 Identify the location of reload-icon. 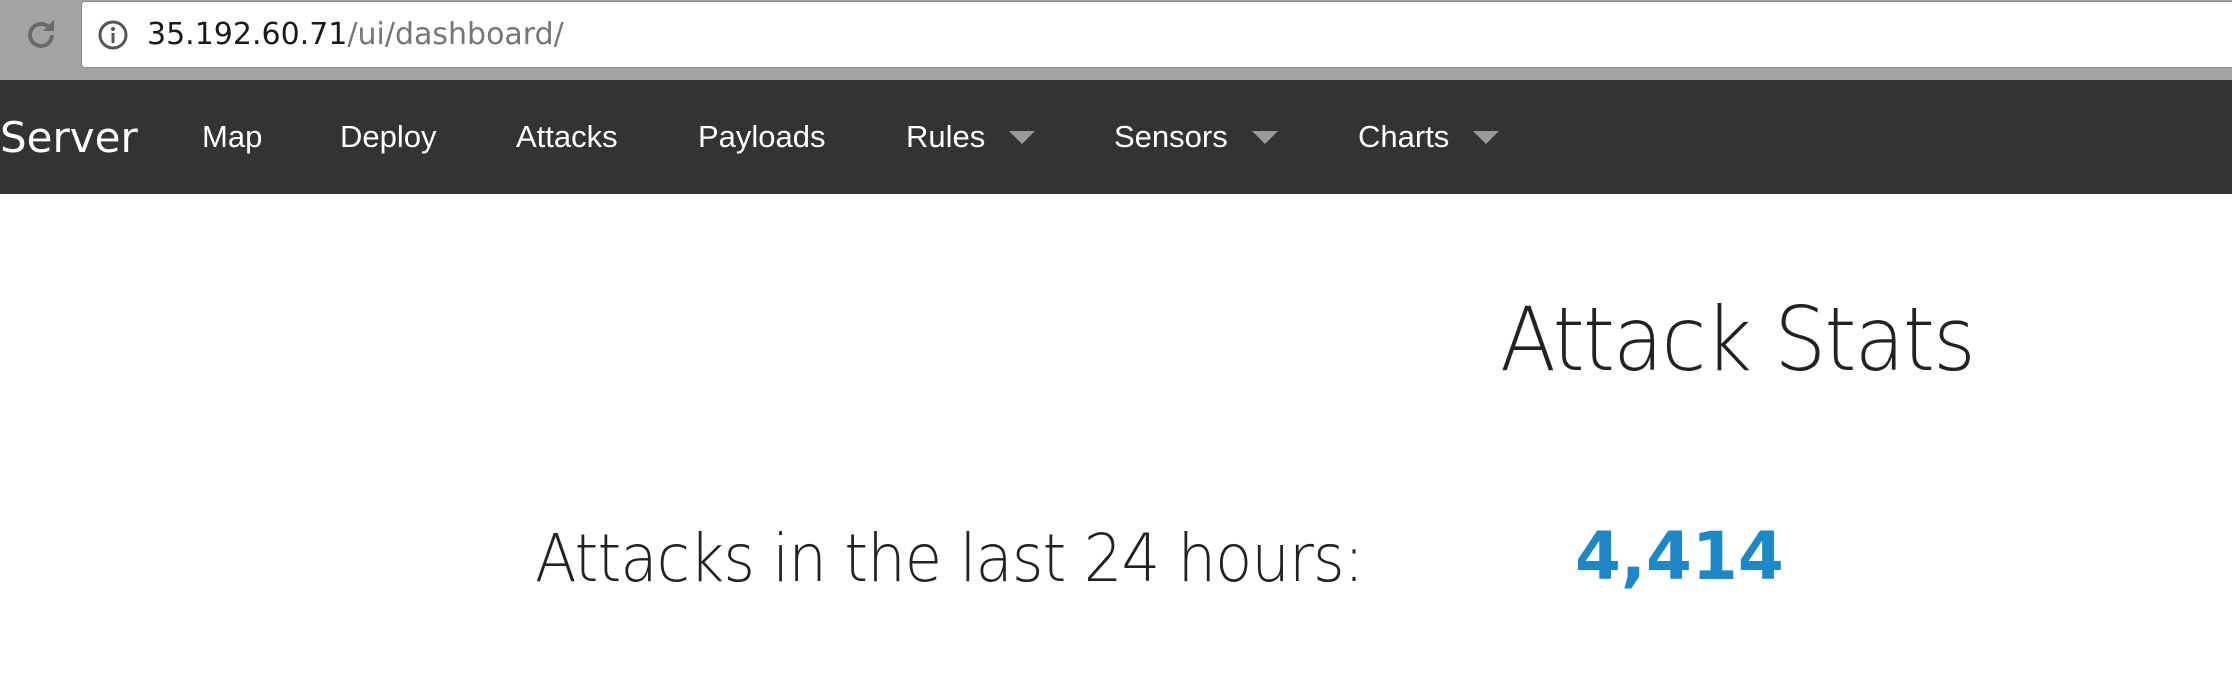
(40, 34).